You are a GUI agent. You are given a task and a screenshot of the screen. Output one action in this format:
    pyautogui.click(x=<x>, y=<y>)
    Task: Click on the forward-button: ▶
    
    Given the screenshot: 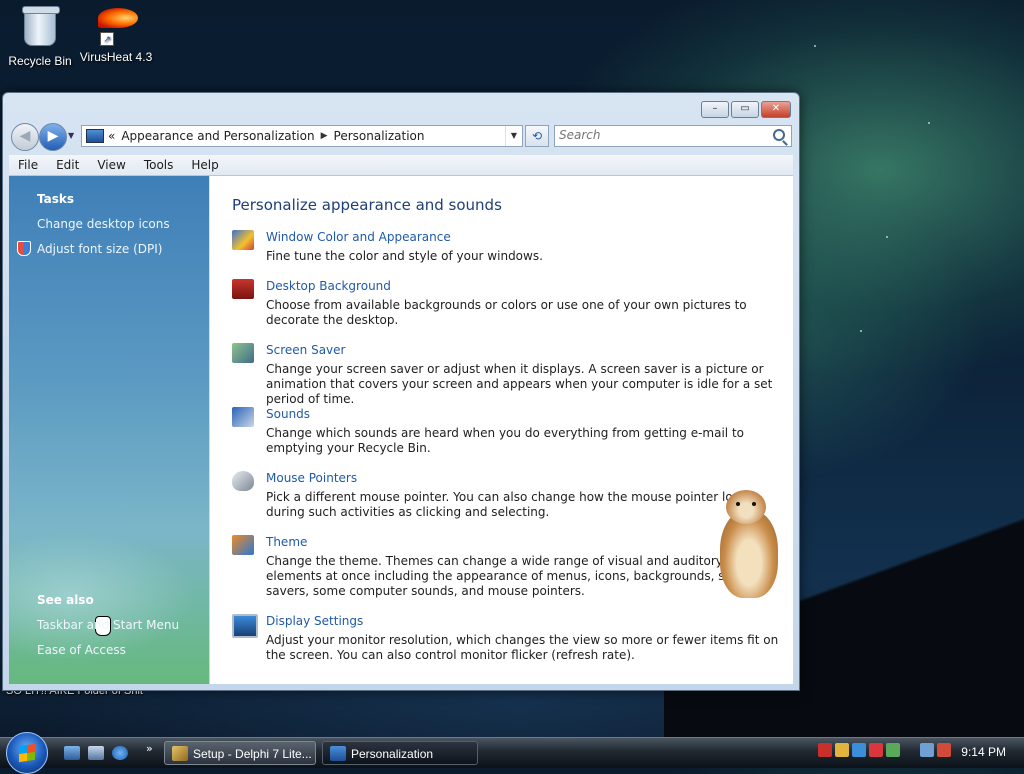 What is the action you would take?
    pyautogui.click(x=53, y=137)
    